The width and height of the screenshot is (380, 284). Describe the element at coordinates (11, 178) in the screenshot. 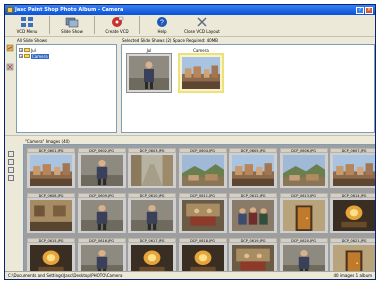

I see `move-right-icon` at that location.